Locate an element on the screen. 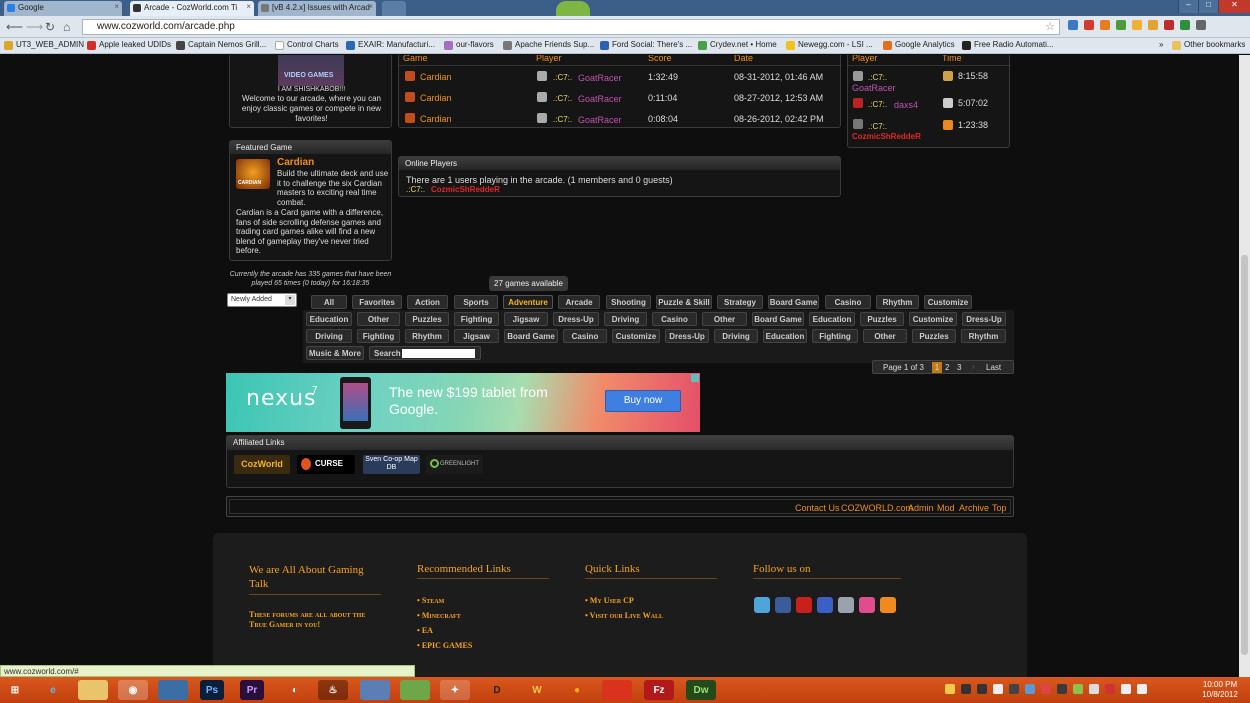  bookmark-item: UT3_WEB_ADMIN is located at coordinates (44, 45).